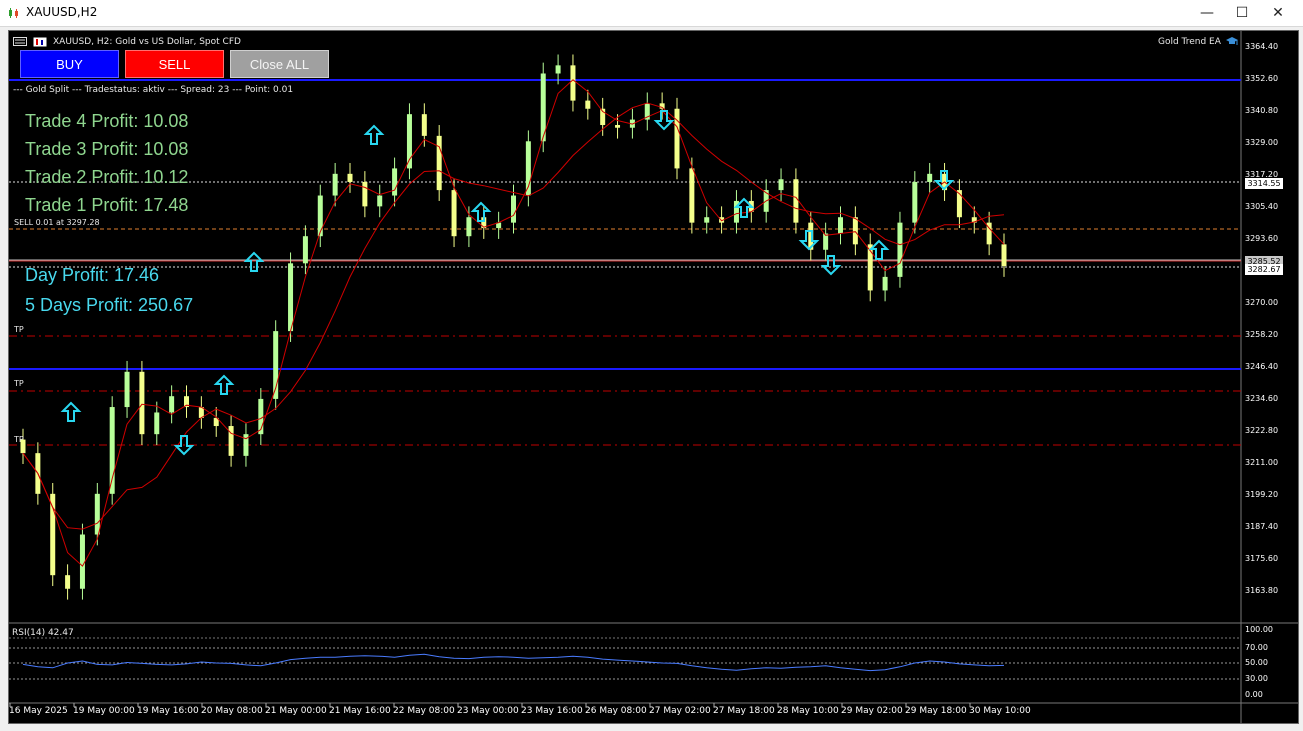 The image size is (1303, 731). What do you see at coordinates (872, 711) in the screenshot?
I see `time-tick: 29 May 02:00` at bounding box center [872, 711].